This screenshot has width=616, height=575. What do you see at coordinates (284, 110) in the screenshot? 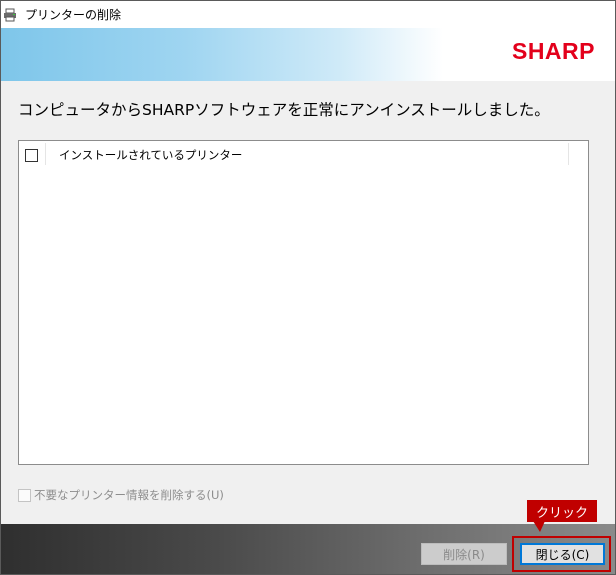
I see `completion-message: コンピュータからSHARPソフトウェアを正常にアンインストールしました。` at bounding box center [284, 110].